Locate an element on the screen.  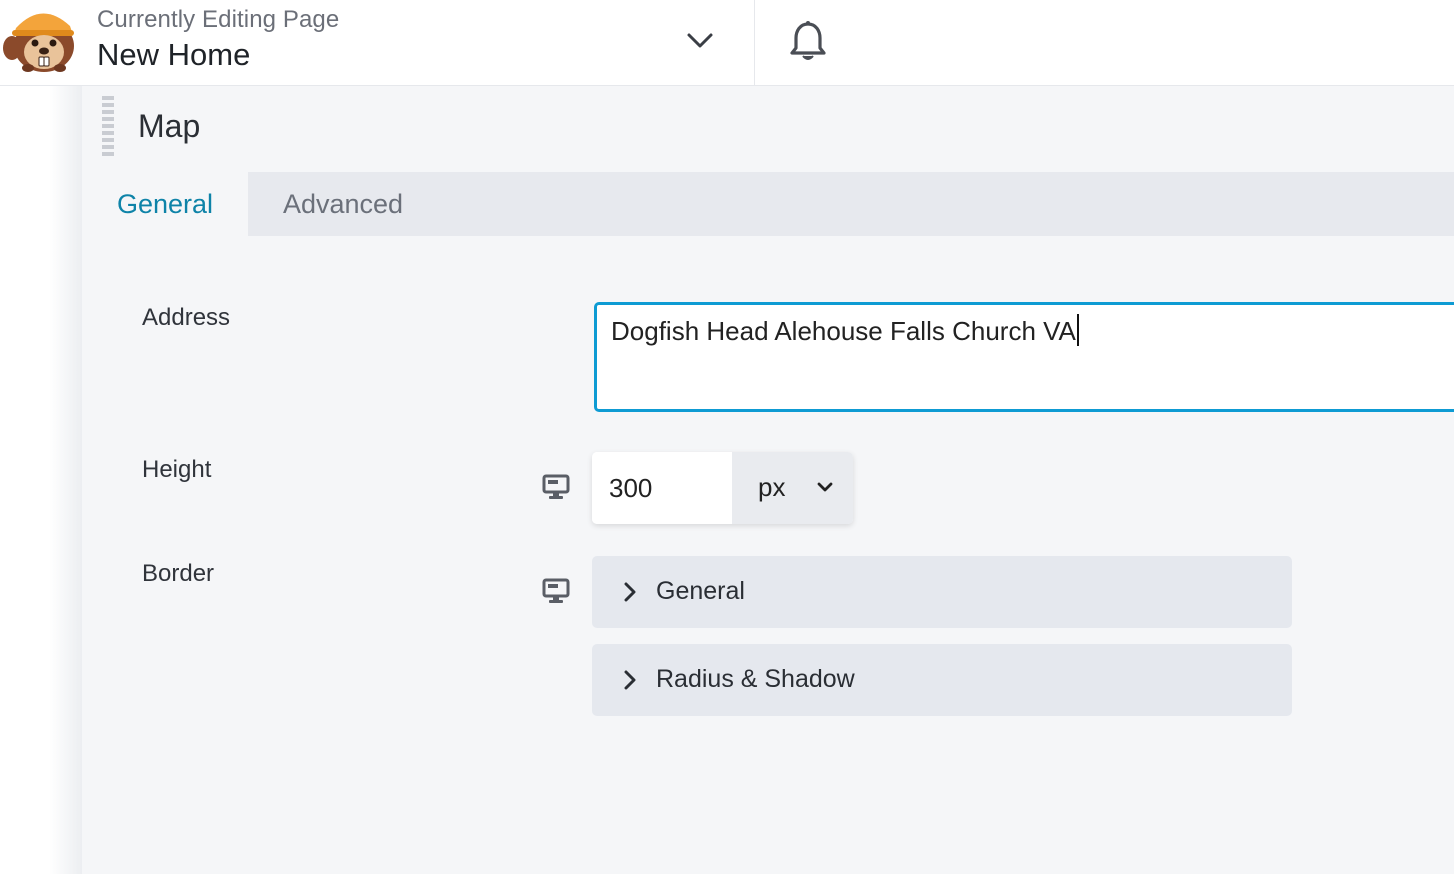
border-label: Border is located at coordinates (178, 573).